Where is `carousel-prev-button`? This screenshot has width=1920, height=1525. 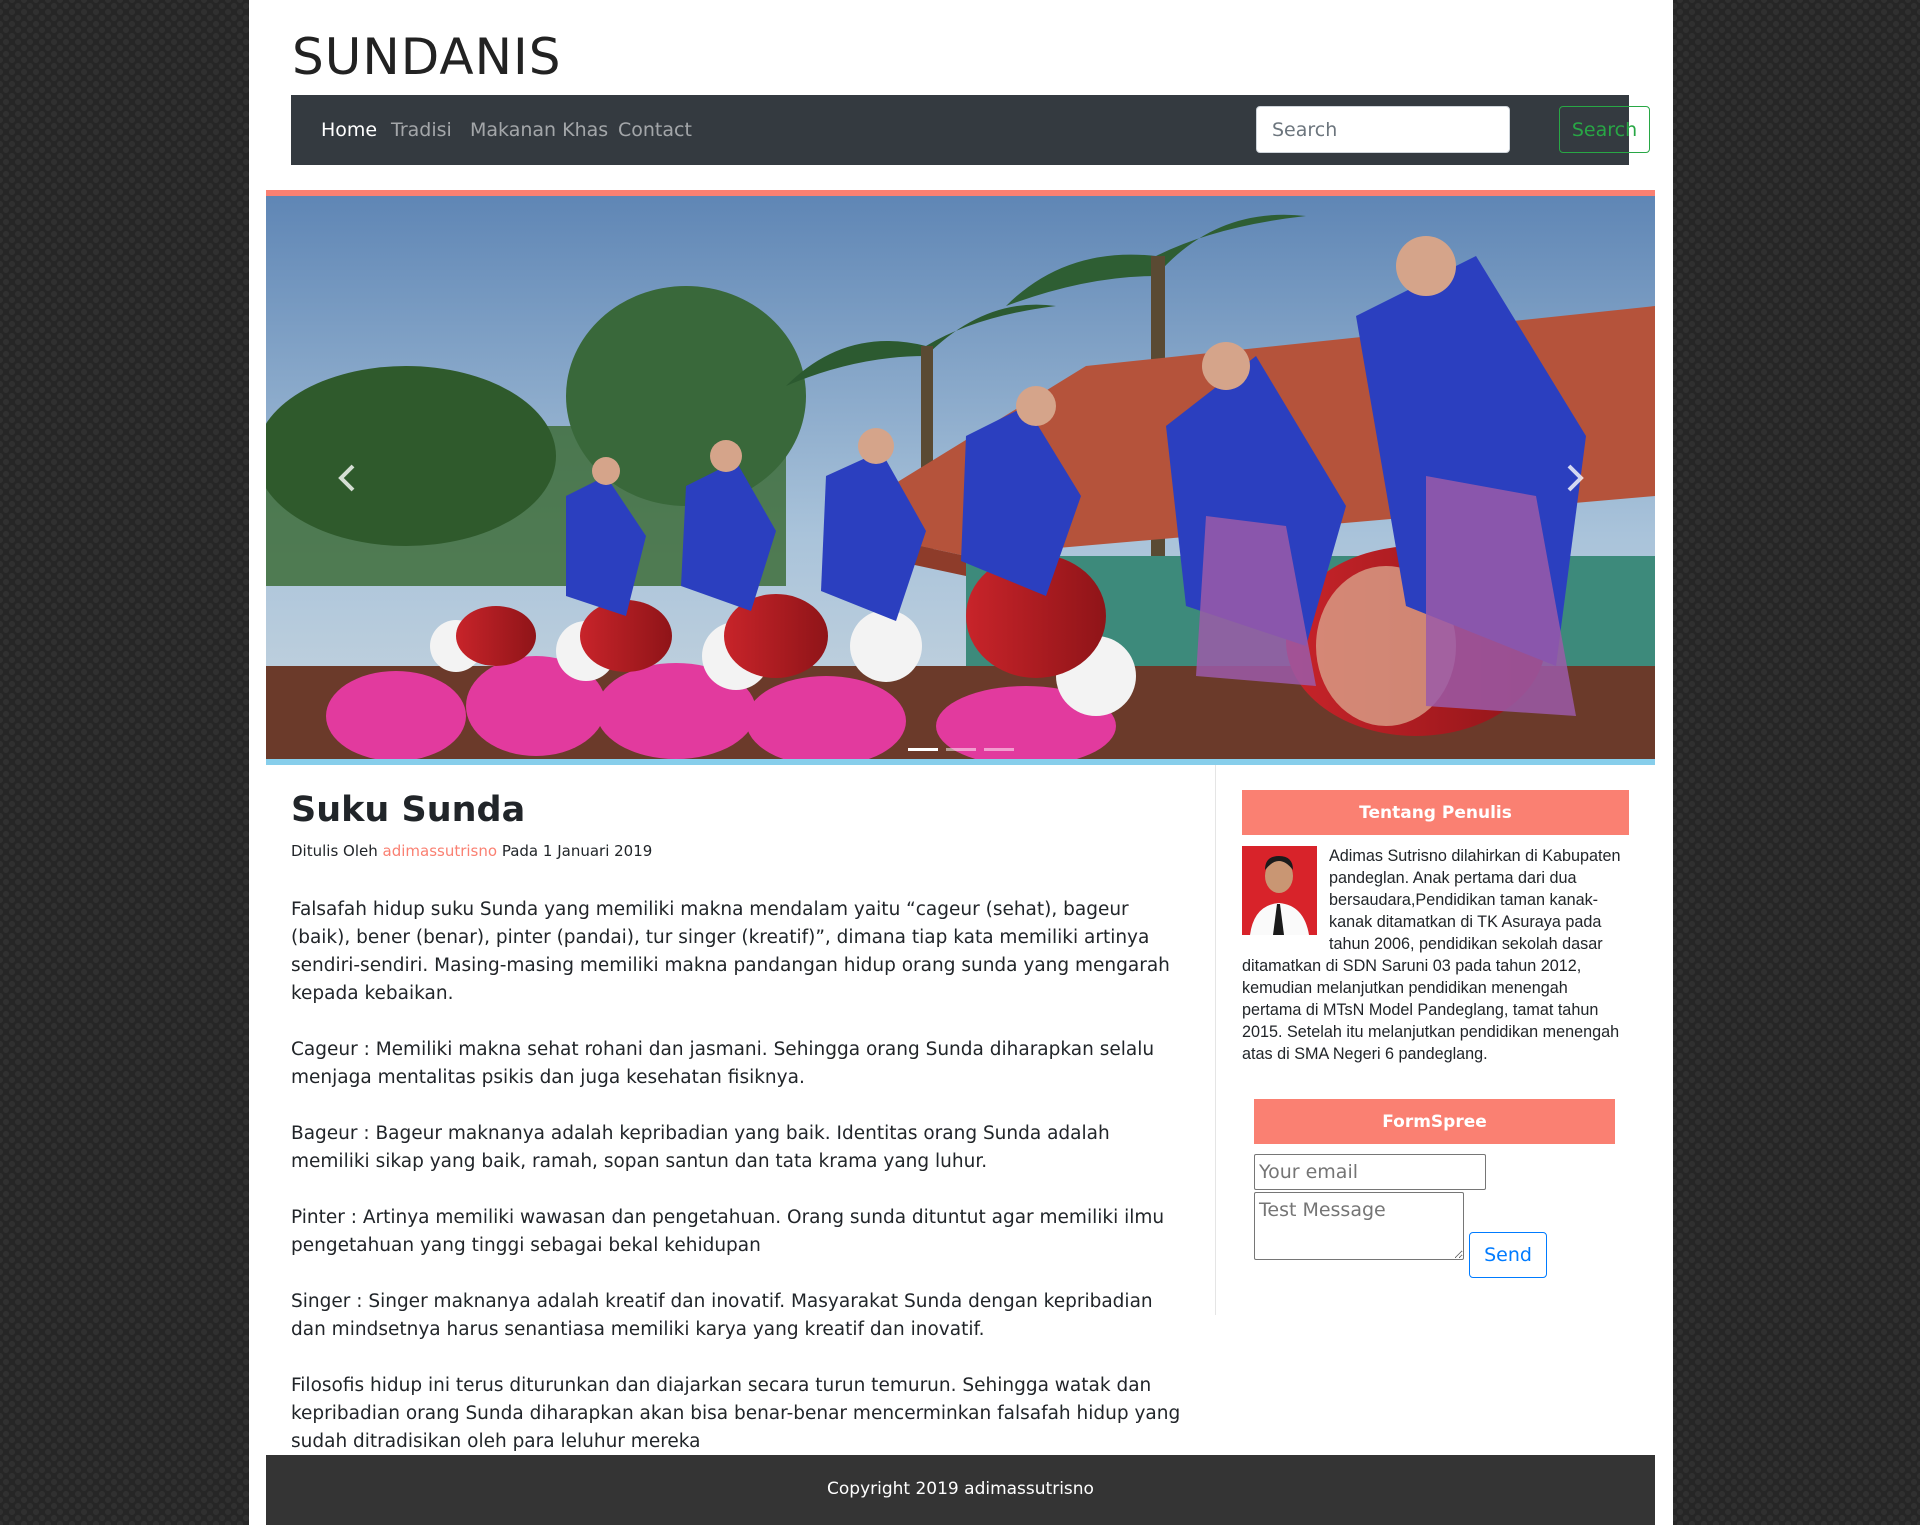
carousel-prev-button is located at coordinates (348, 478).